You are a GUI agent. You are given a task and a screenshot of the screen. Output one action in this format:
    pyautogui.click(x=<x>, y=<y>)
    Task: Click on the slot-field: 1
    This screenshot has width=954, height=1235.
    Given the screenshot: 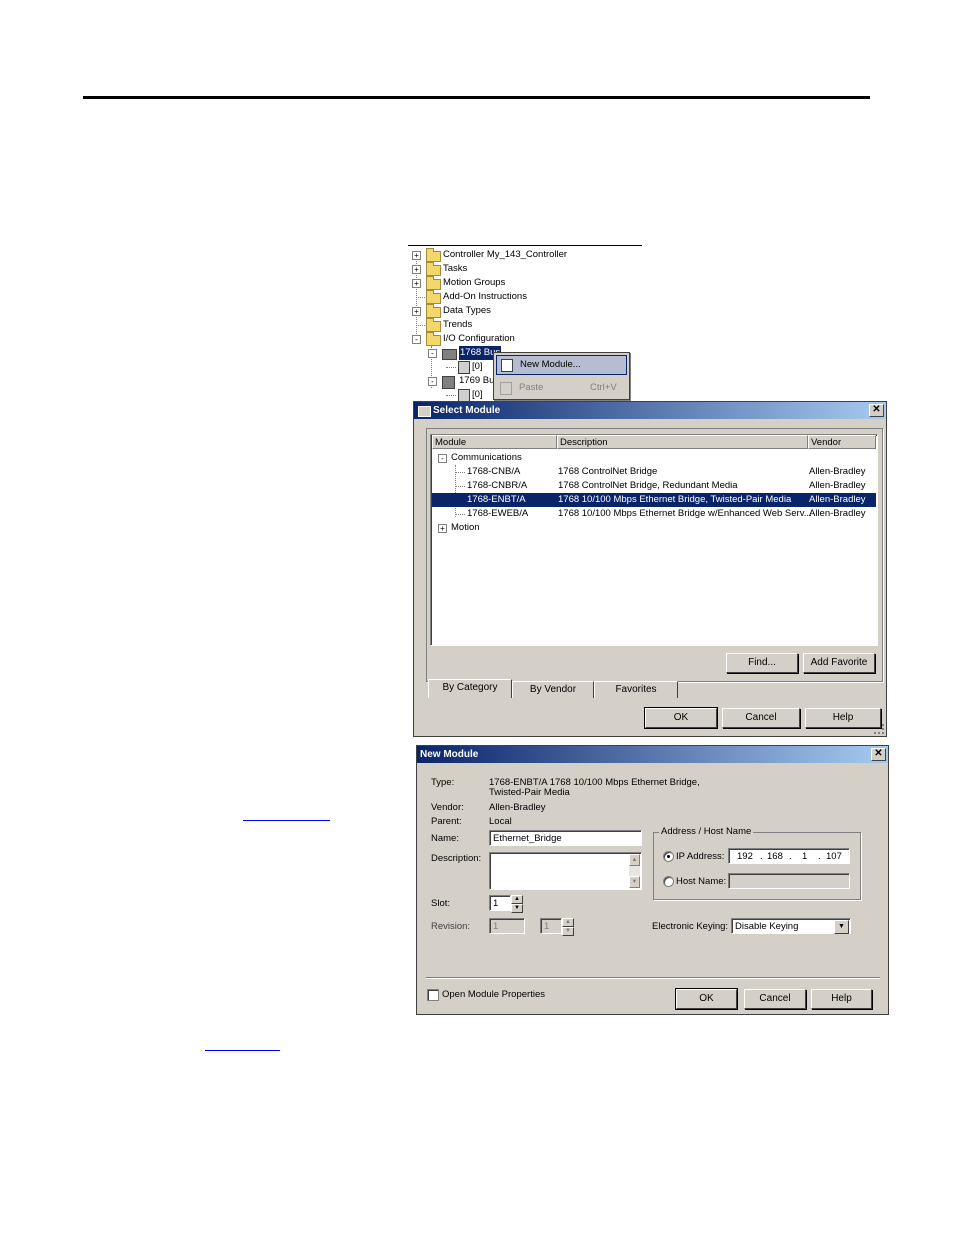 What is the action you would take?
    pyautogui.click(x=500, y=903)
    